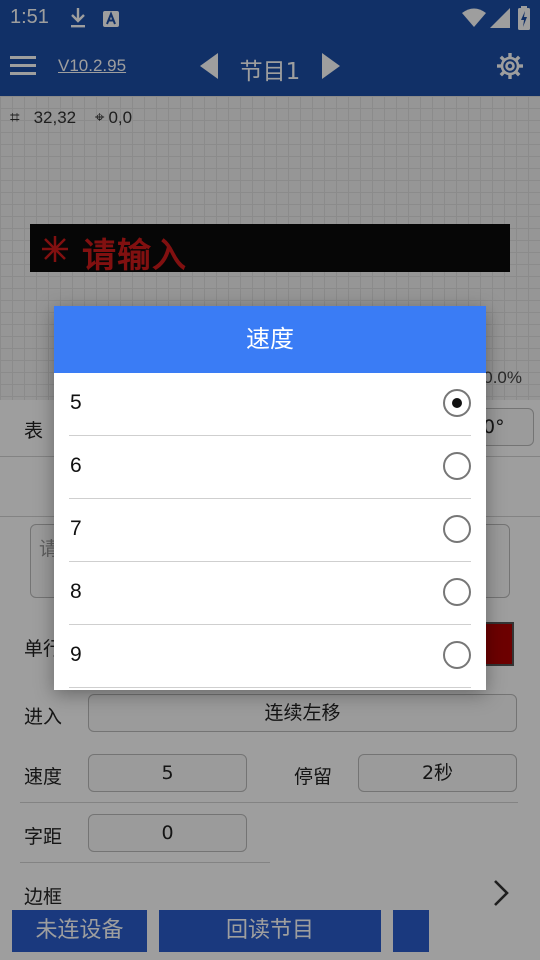  What do you see at coordinates (270, 339) in the screenshot?
I see `dialog-title: 速度` at bounding box center [270, 339].